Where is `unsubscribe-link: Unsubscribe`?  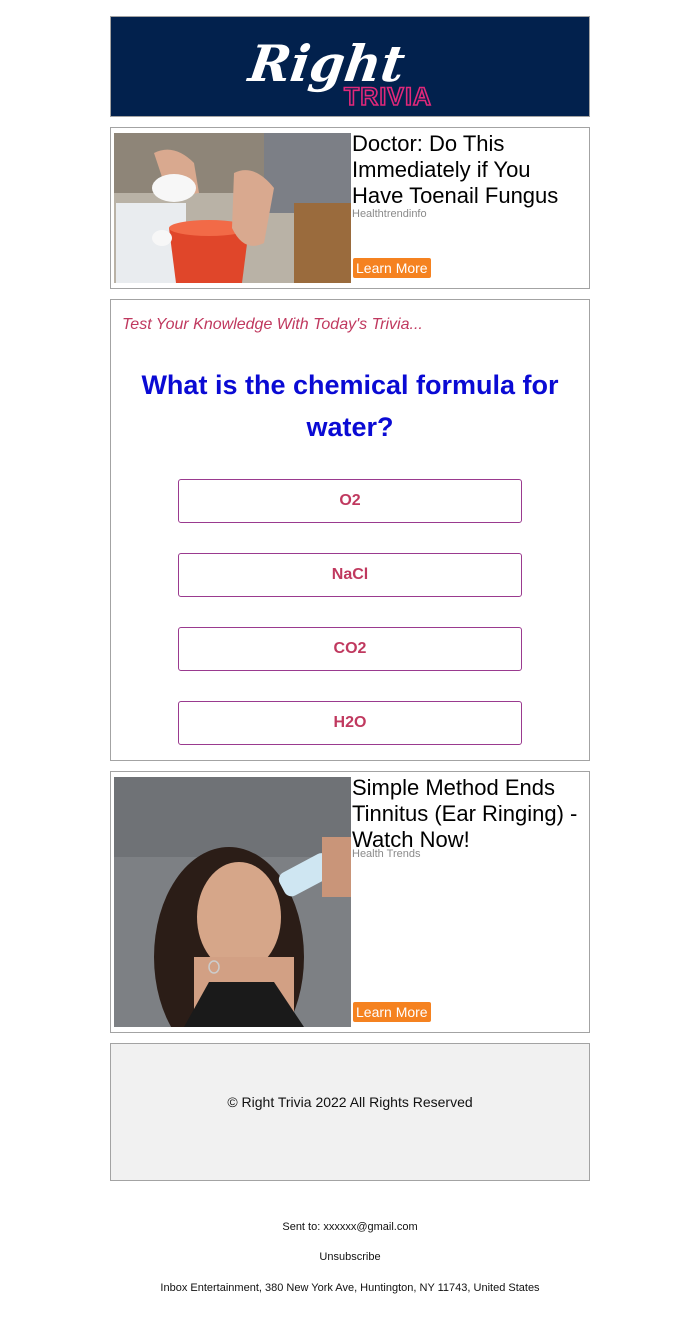 unsubscribe-link: Unsubscribe is located at coordinates (350, 1257).